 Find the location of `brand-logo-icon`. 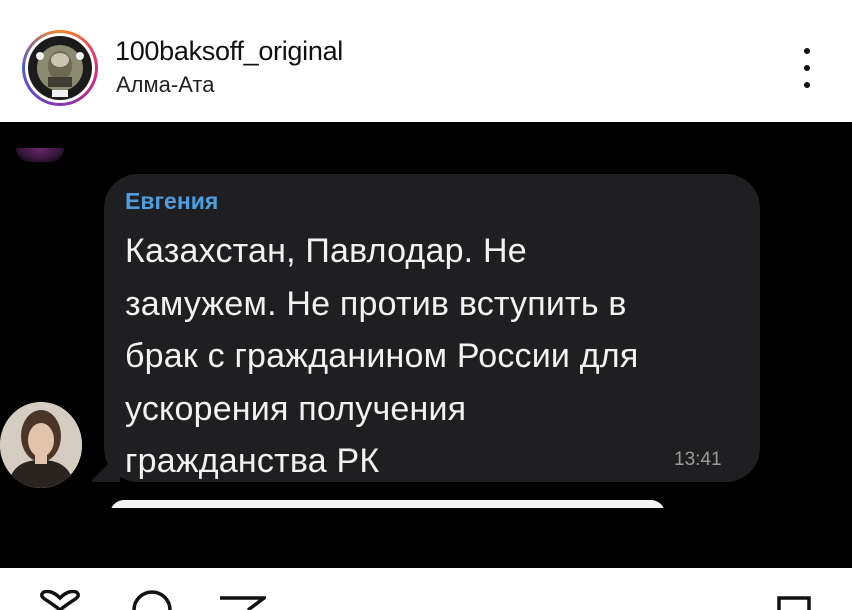

brand-logo-icon is located at coordinates (60, 68).